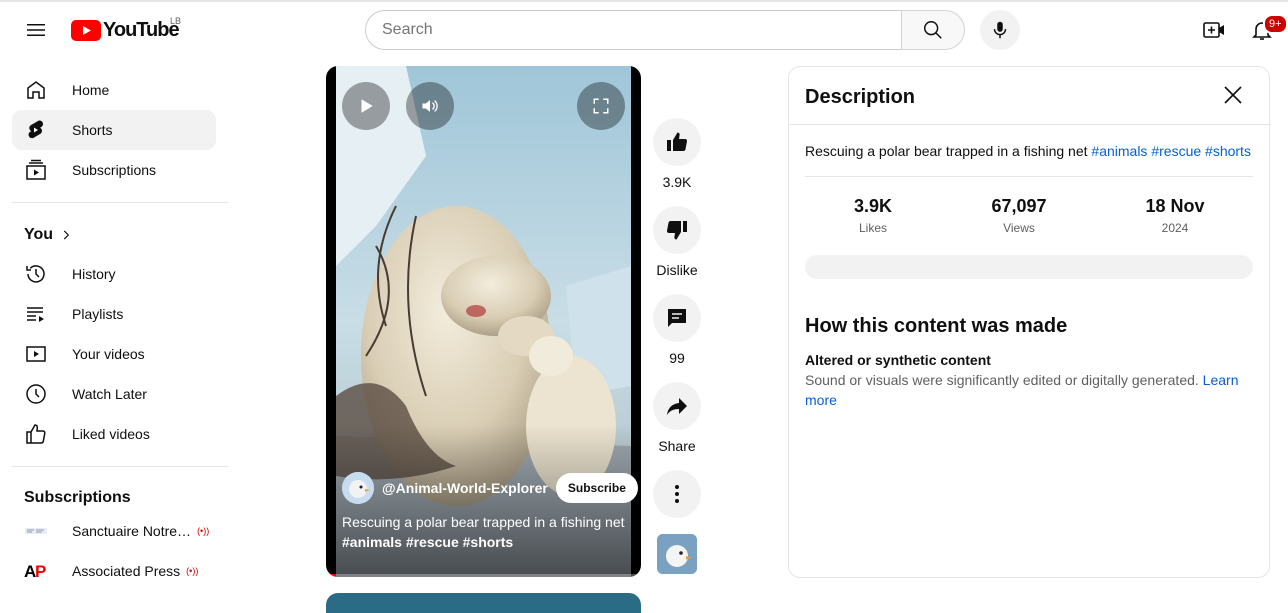  Describe the element at coordinates (677, 358) in the screenshot. I see `comment-count: 99` at that location.